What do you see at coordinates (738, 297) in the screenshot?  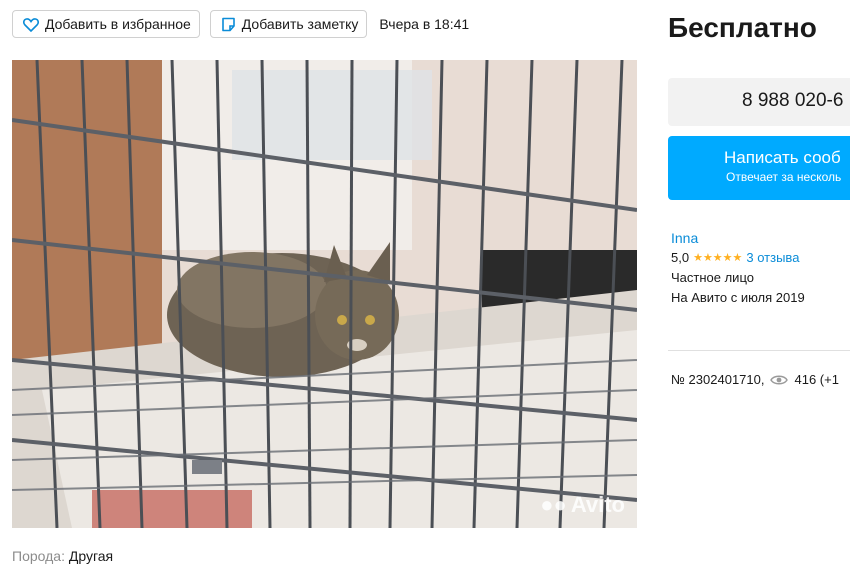 I see `seller-since: На Авито с июля 2019` at bounding box center [738, 297].